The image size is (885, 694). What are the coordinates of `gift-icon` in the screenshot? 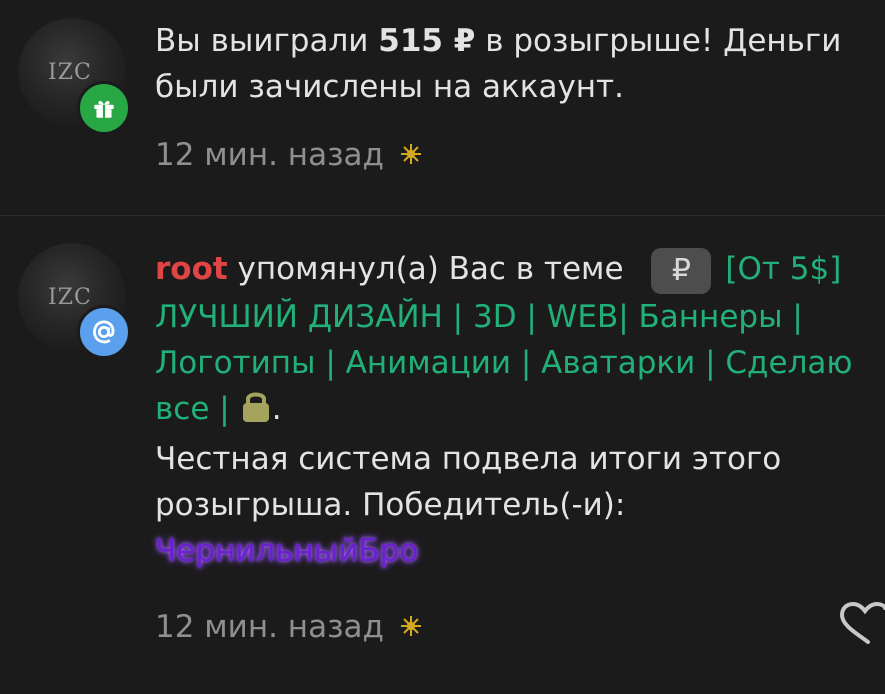 It's located at (104, 108).